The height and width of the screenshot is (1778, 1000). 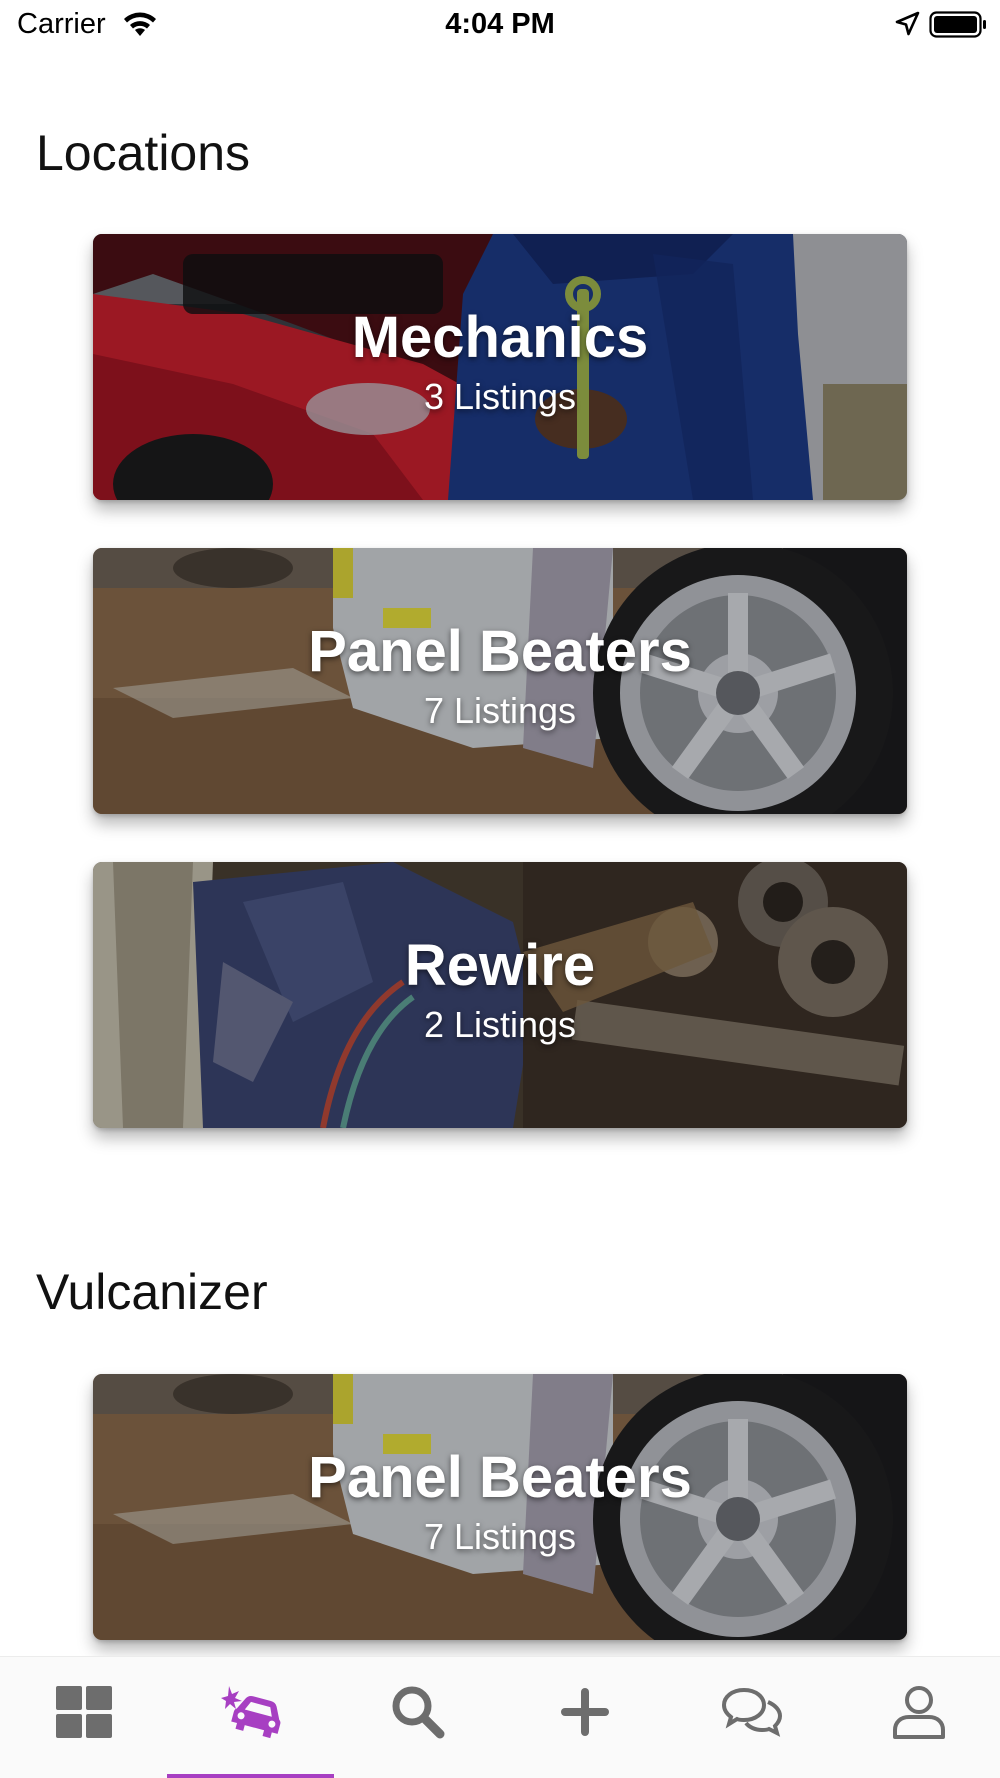 I want to click on search-icon, so click(x=418, y=1712).